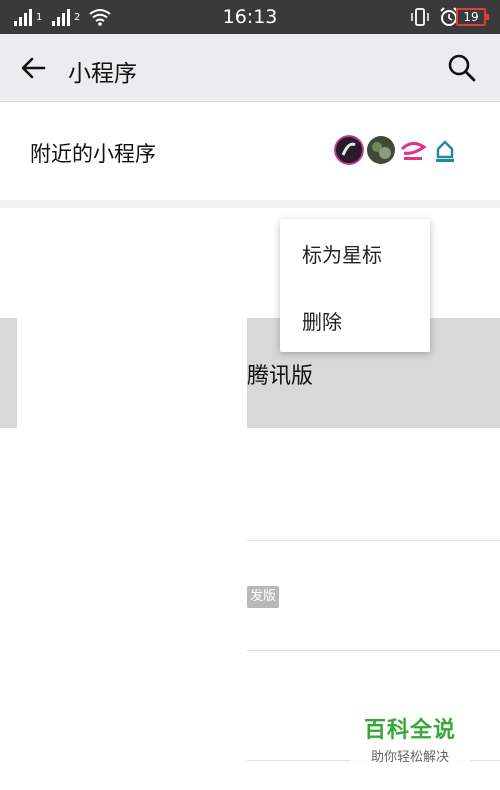 The height and width of the screenshot is (790, 500). I want to click on version-badge: 发版, so click(263, 597).